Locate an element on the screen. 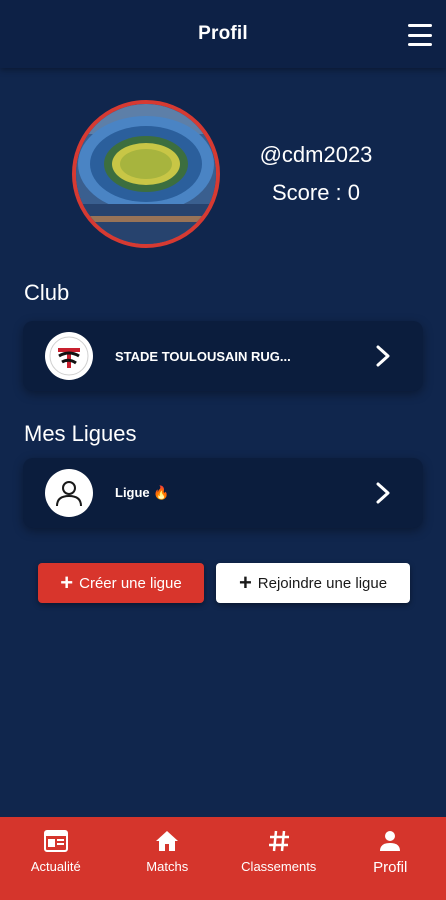 Image resolution: width=446 pixels, height=900 pixels. nav-item-actualite: Actualité is located at coordinates (56, 858).